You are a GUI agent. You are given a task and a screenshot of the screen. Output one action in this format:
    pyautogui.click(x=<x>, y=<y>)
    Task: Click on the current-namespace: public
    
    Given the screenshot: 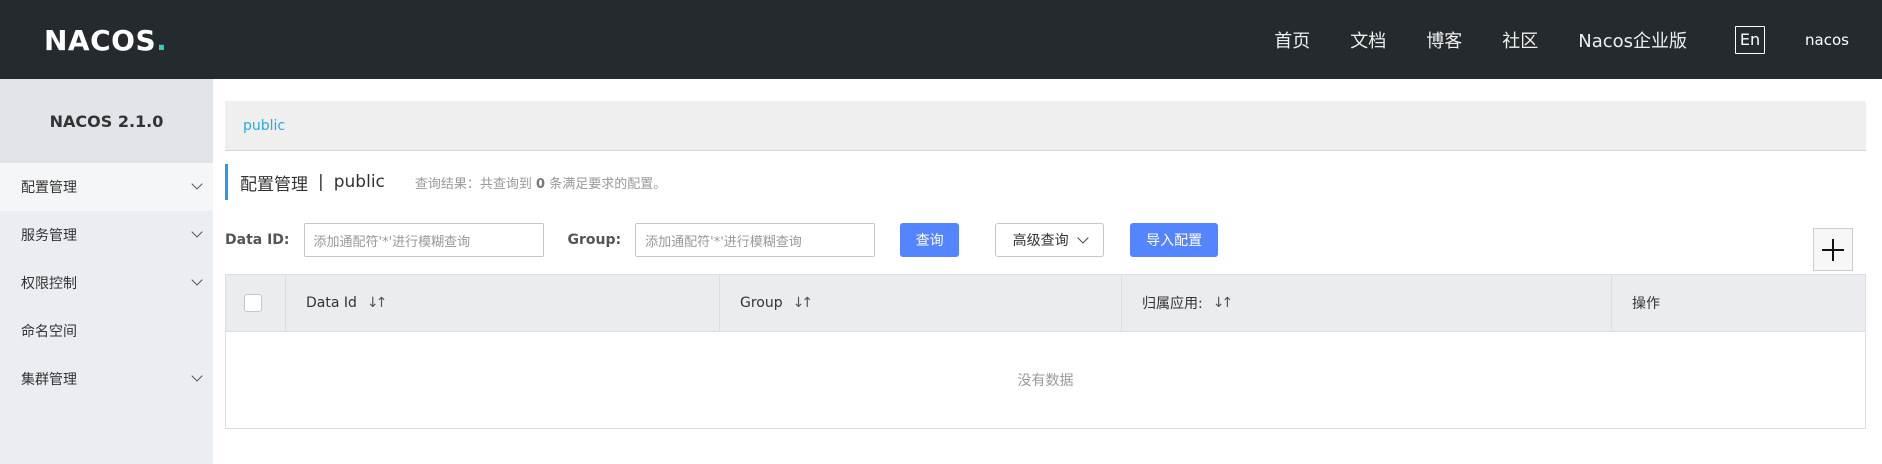 What is the action you would take?
    pyautogui.click(x=359, y=182)
    